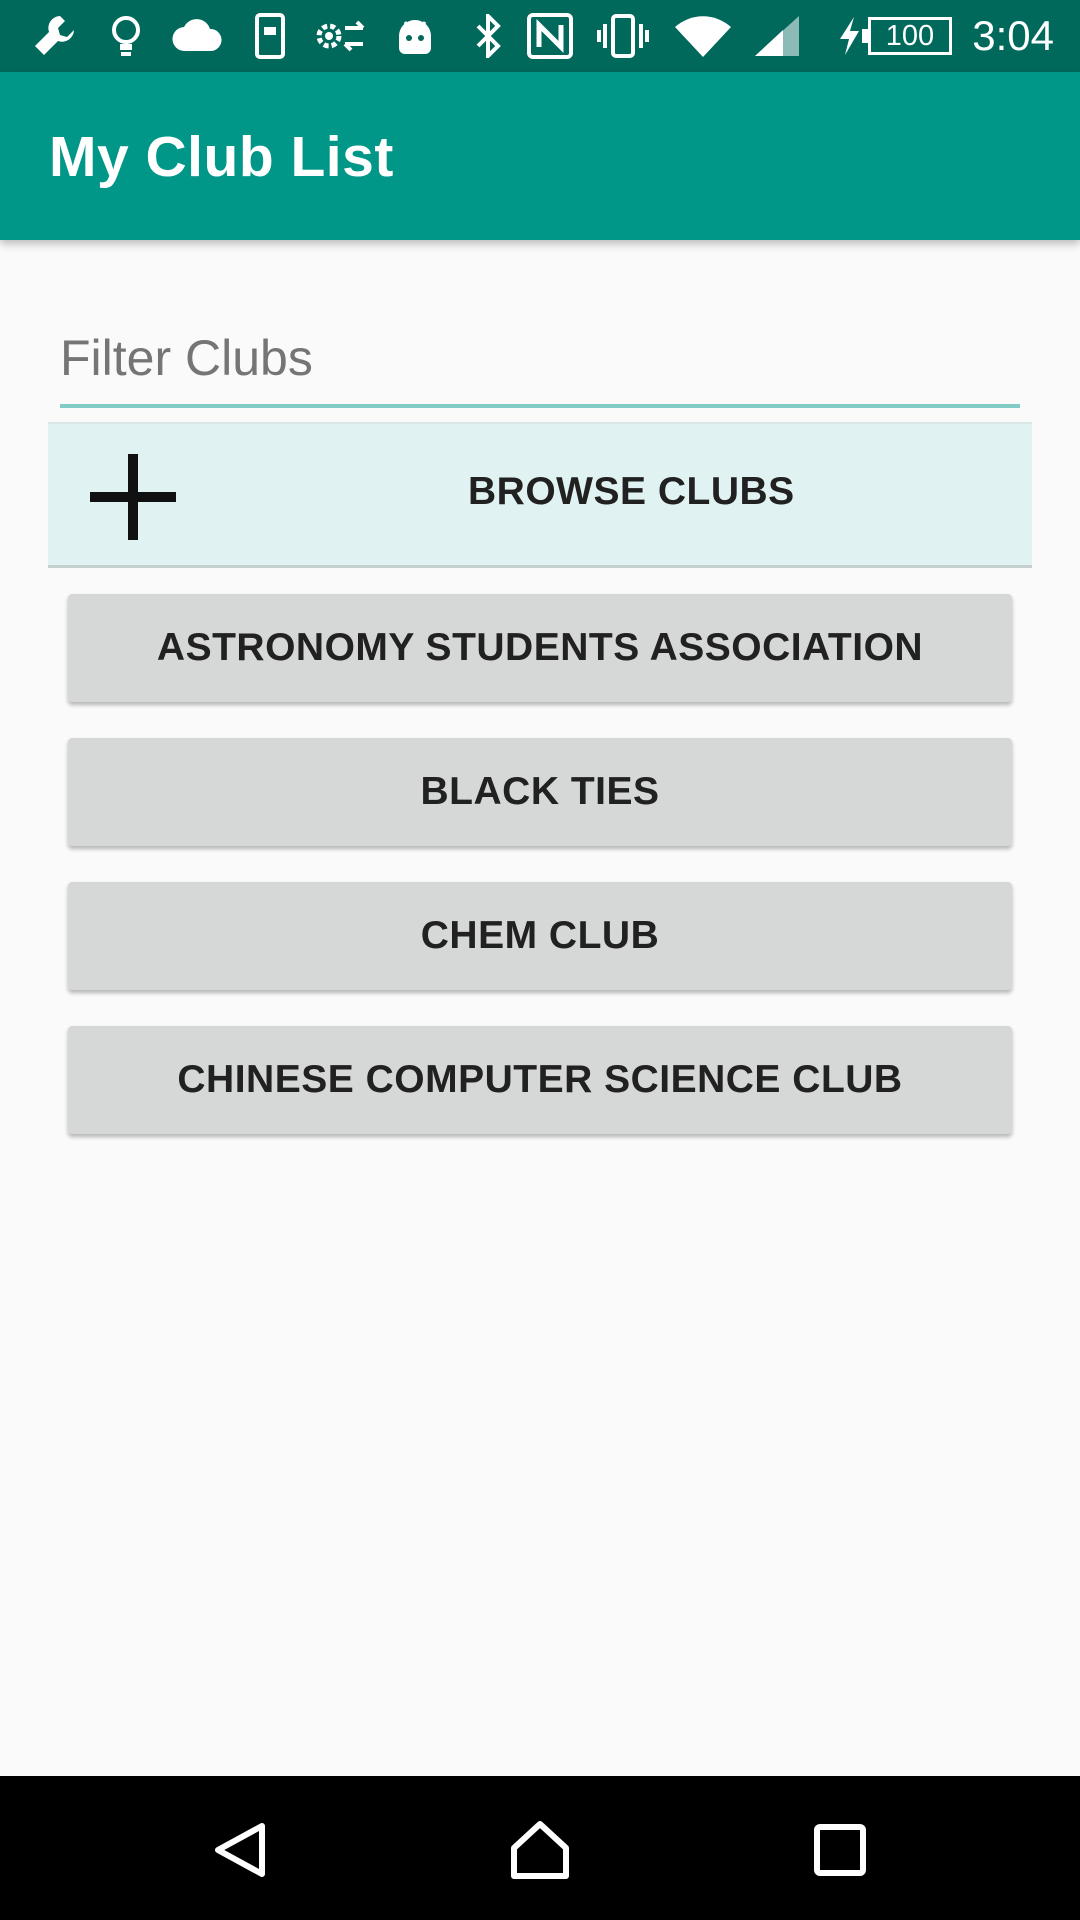 This screenshot has height=1920, width=1080. I want to click on nfc-icon, so click(550, 36).